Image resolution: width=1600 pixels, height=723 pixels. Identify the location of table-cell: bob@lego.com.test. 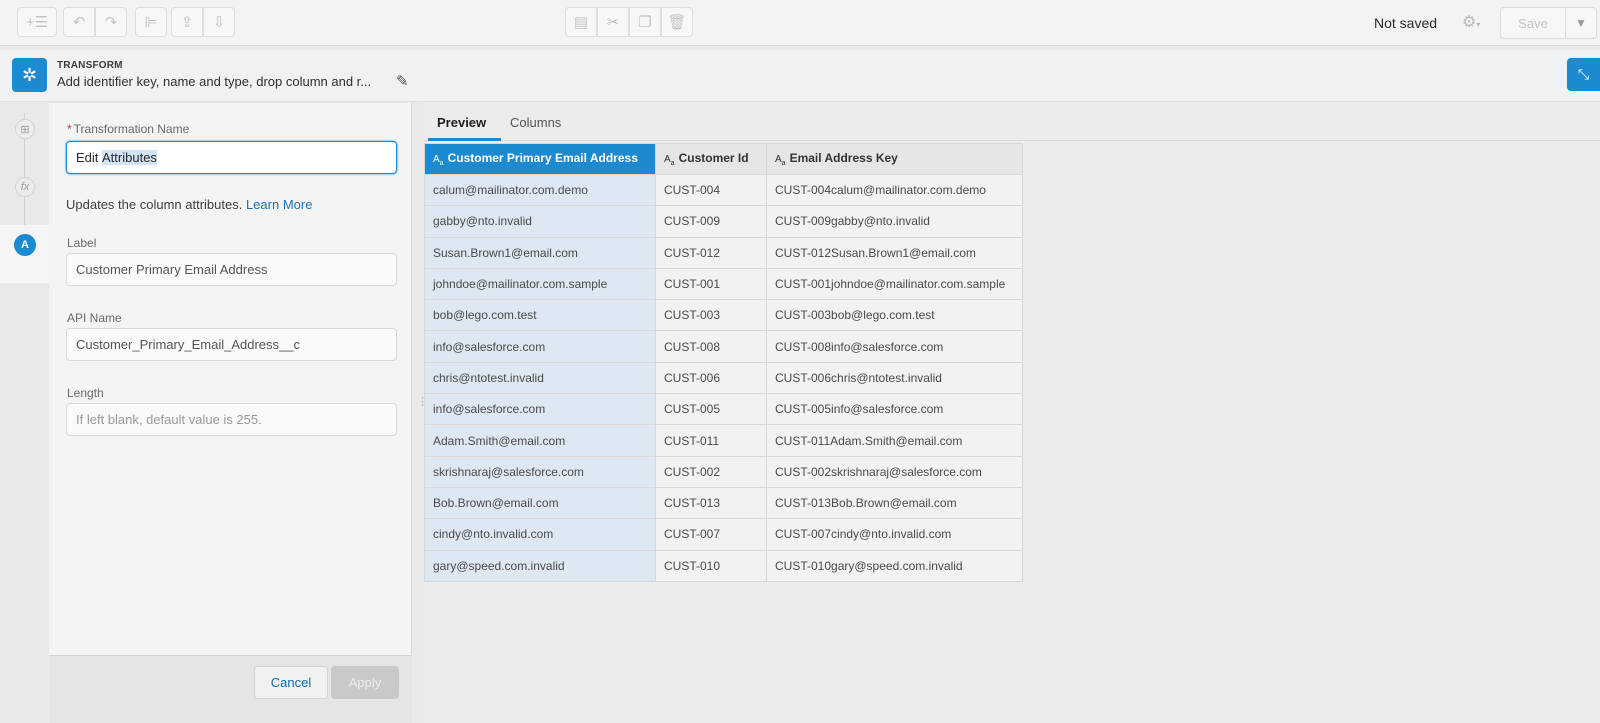
(540, 315).